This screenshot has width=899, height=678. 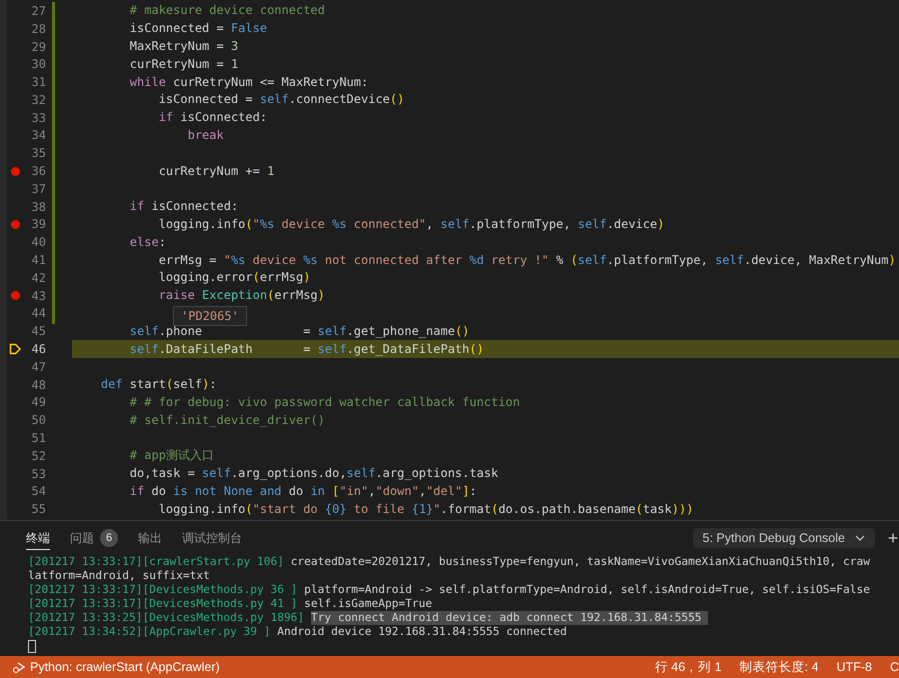 I want to click on code-line: curRetryNum = 1, so click(x=183, y=64).